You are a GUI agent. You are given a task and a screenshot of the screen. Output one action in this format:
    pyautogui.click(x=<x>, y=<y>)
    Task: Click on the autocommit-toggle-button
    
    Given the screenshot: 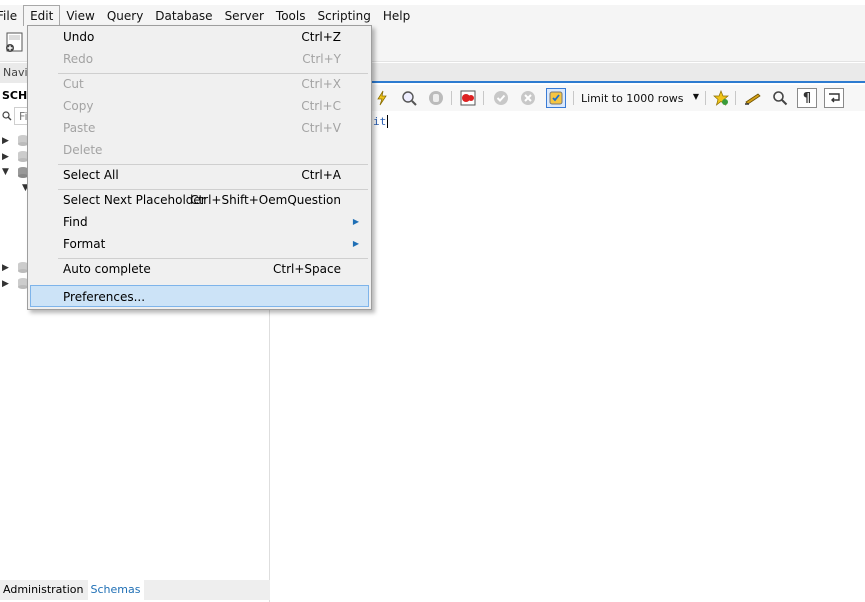 What is the action you would take?
    pyautogui.click(x=556, y=98)
    